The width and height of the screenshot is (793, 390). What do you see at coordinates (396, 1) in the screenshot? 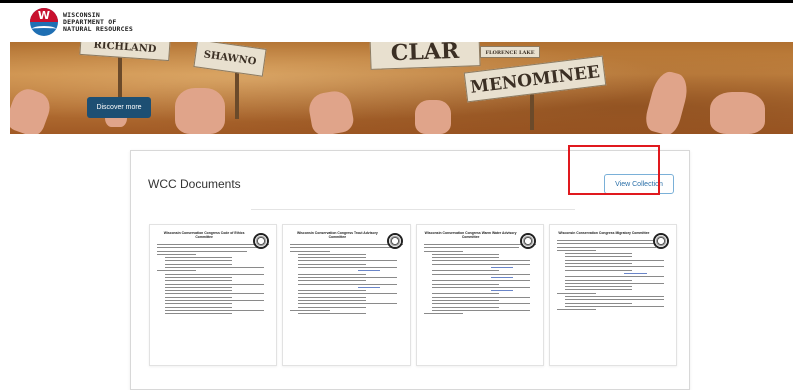
I see `header-top-border` at bounding box center [396, 1].